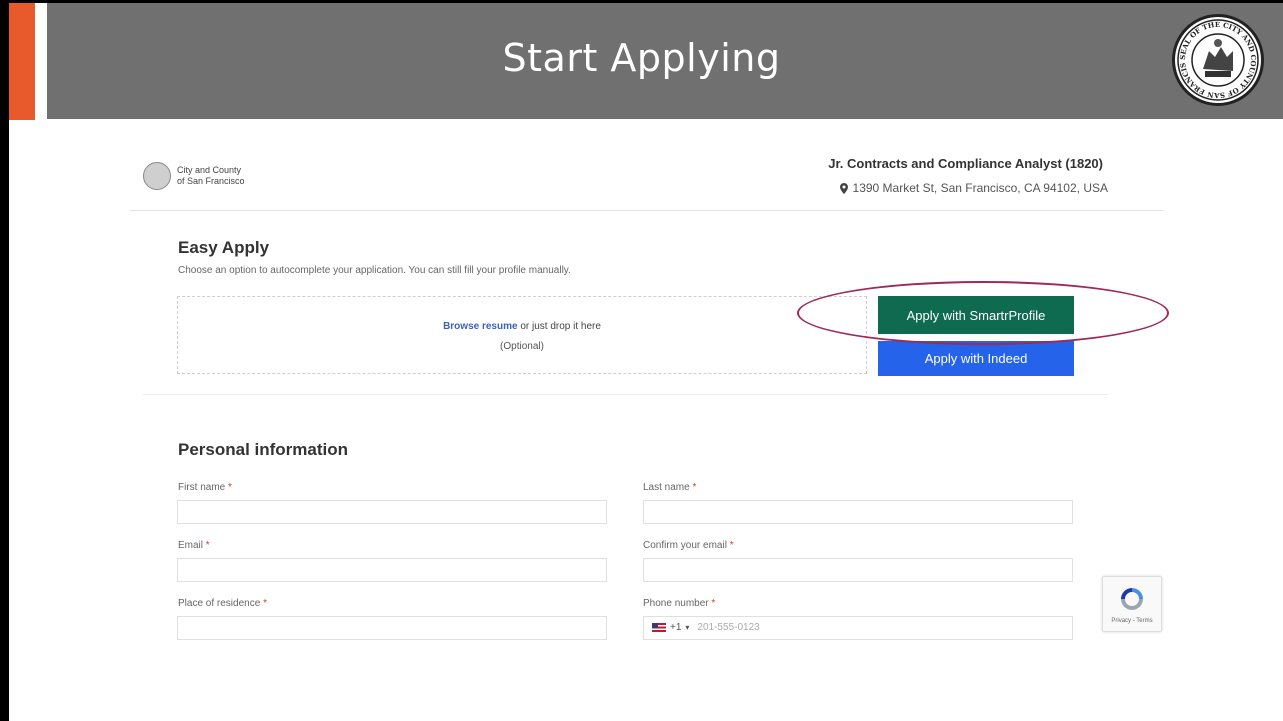 This screenshot has width=1283, height=721. I want to click on apply-indeed-button: Apply with Indeed, so click(976, 358).